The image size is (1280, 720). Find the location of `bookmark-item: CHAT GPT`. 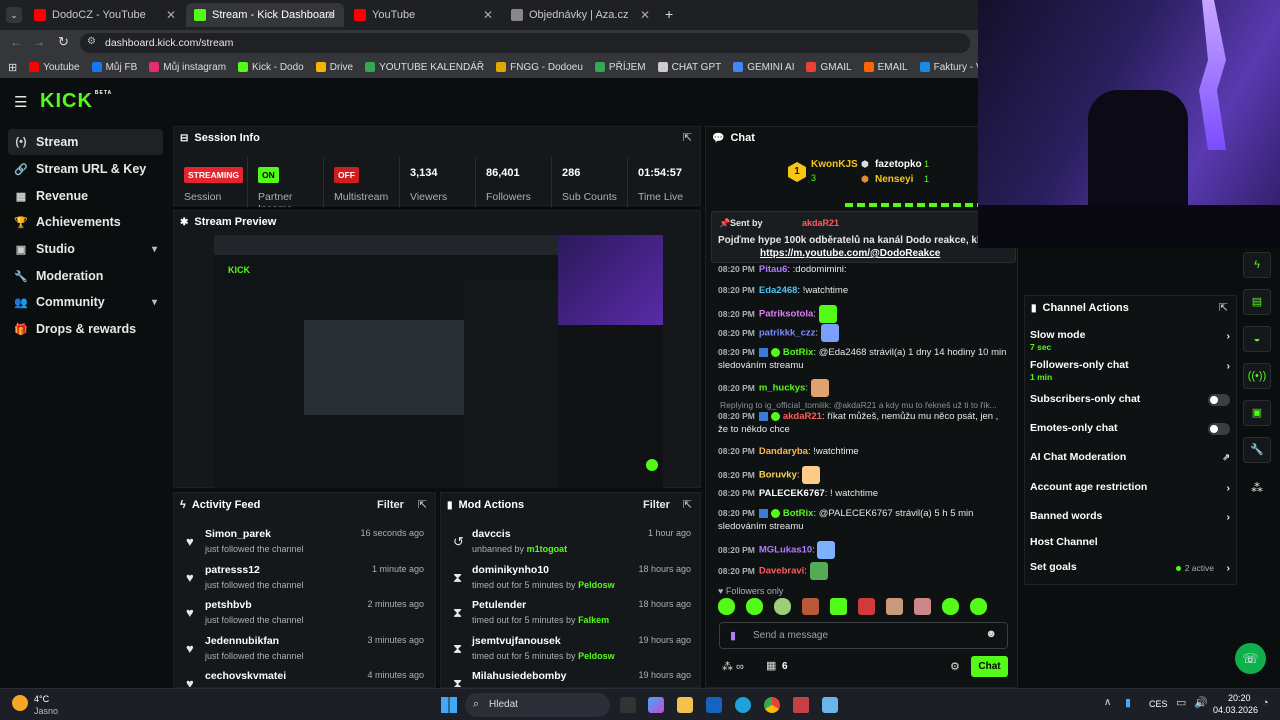

bookmark-item: CHAT GPT is located at coordinates (689, 67).